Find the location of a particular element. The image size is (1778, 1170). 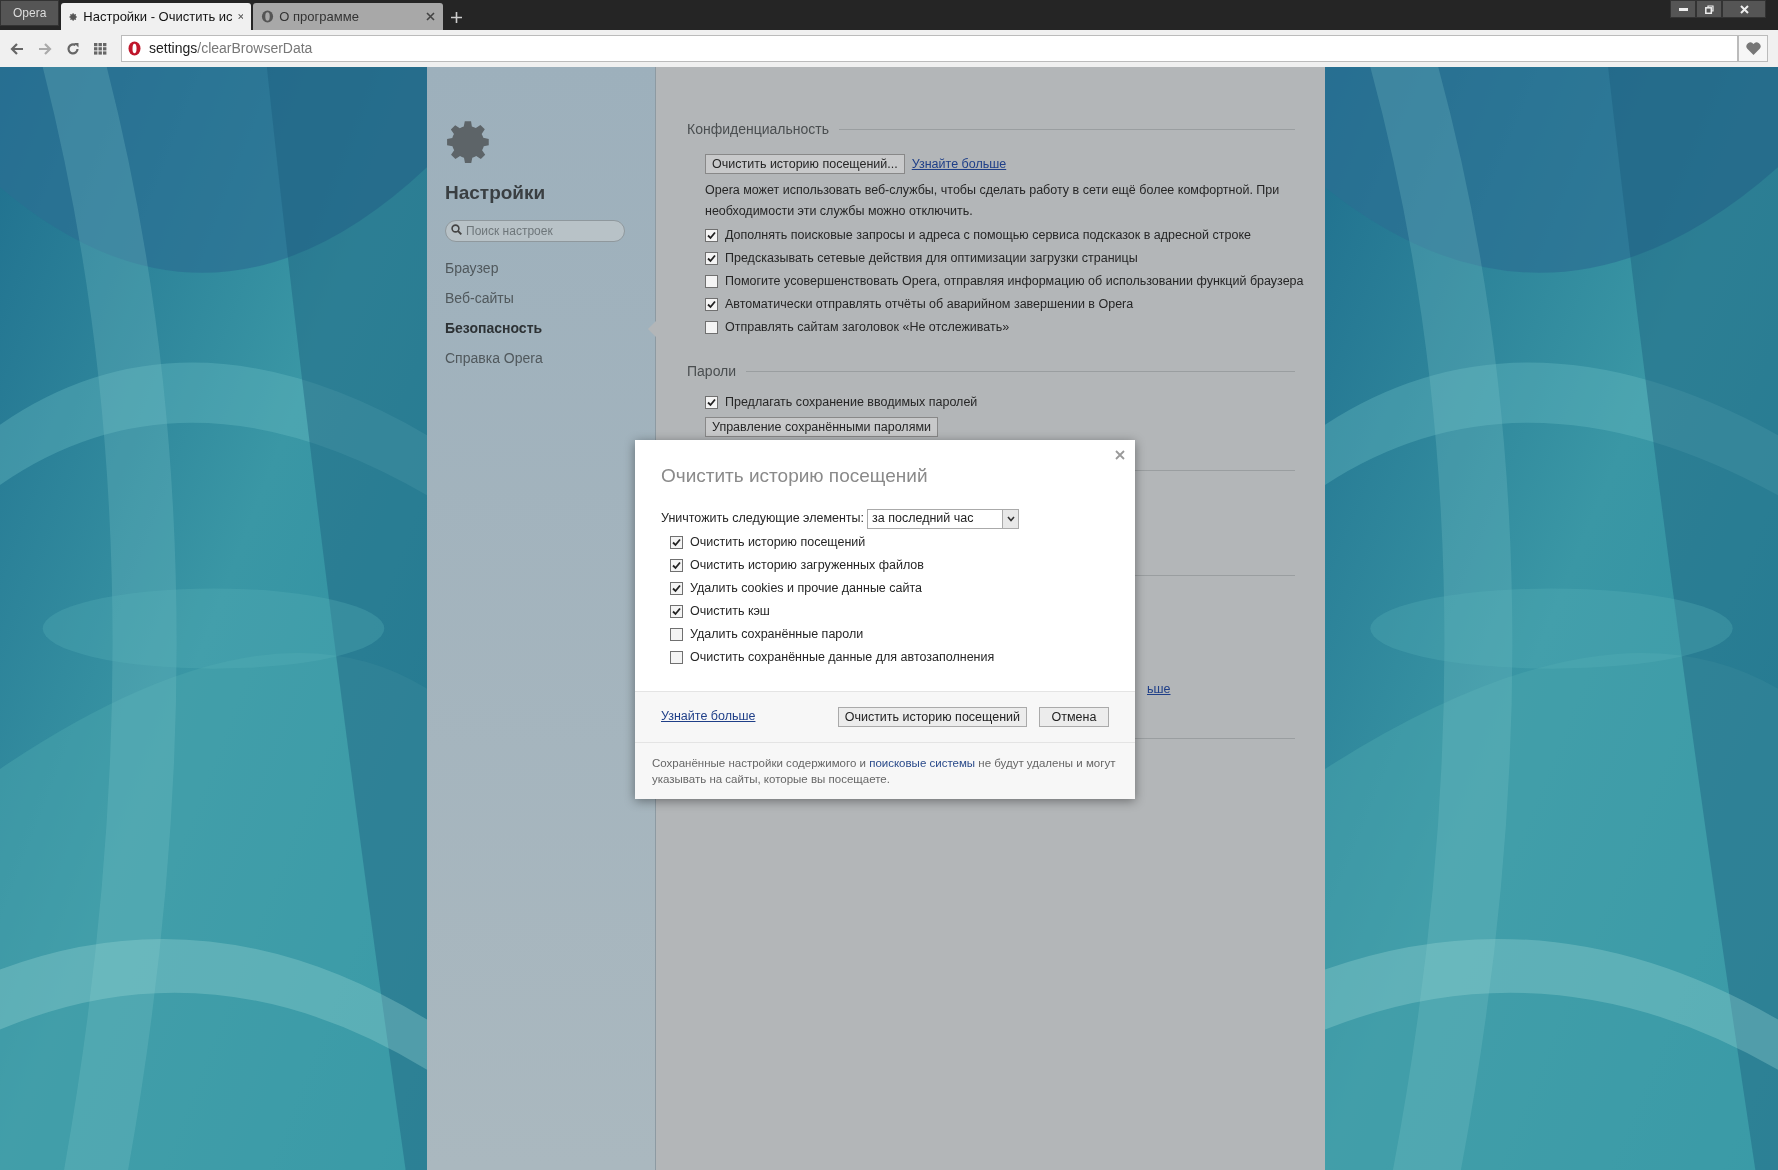

section-heading: Пароли is located at coordinates (712, 371).